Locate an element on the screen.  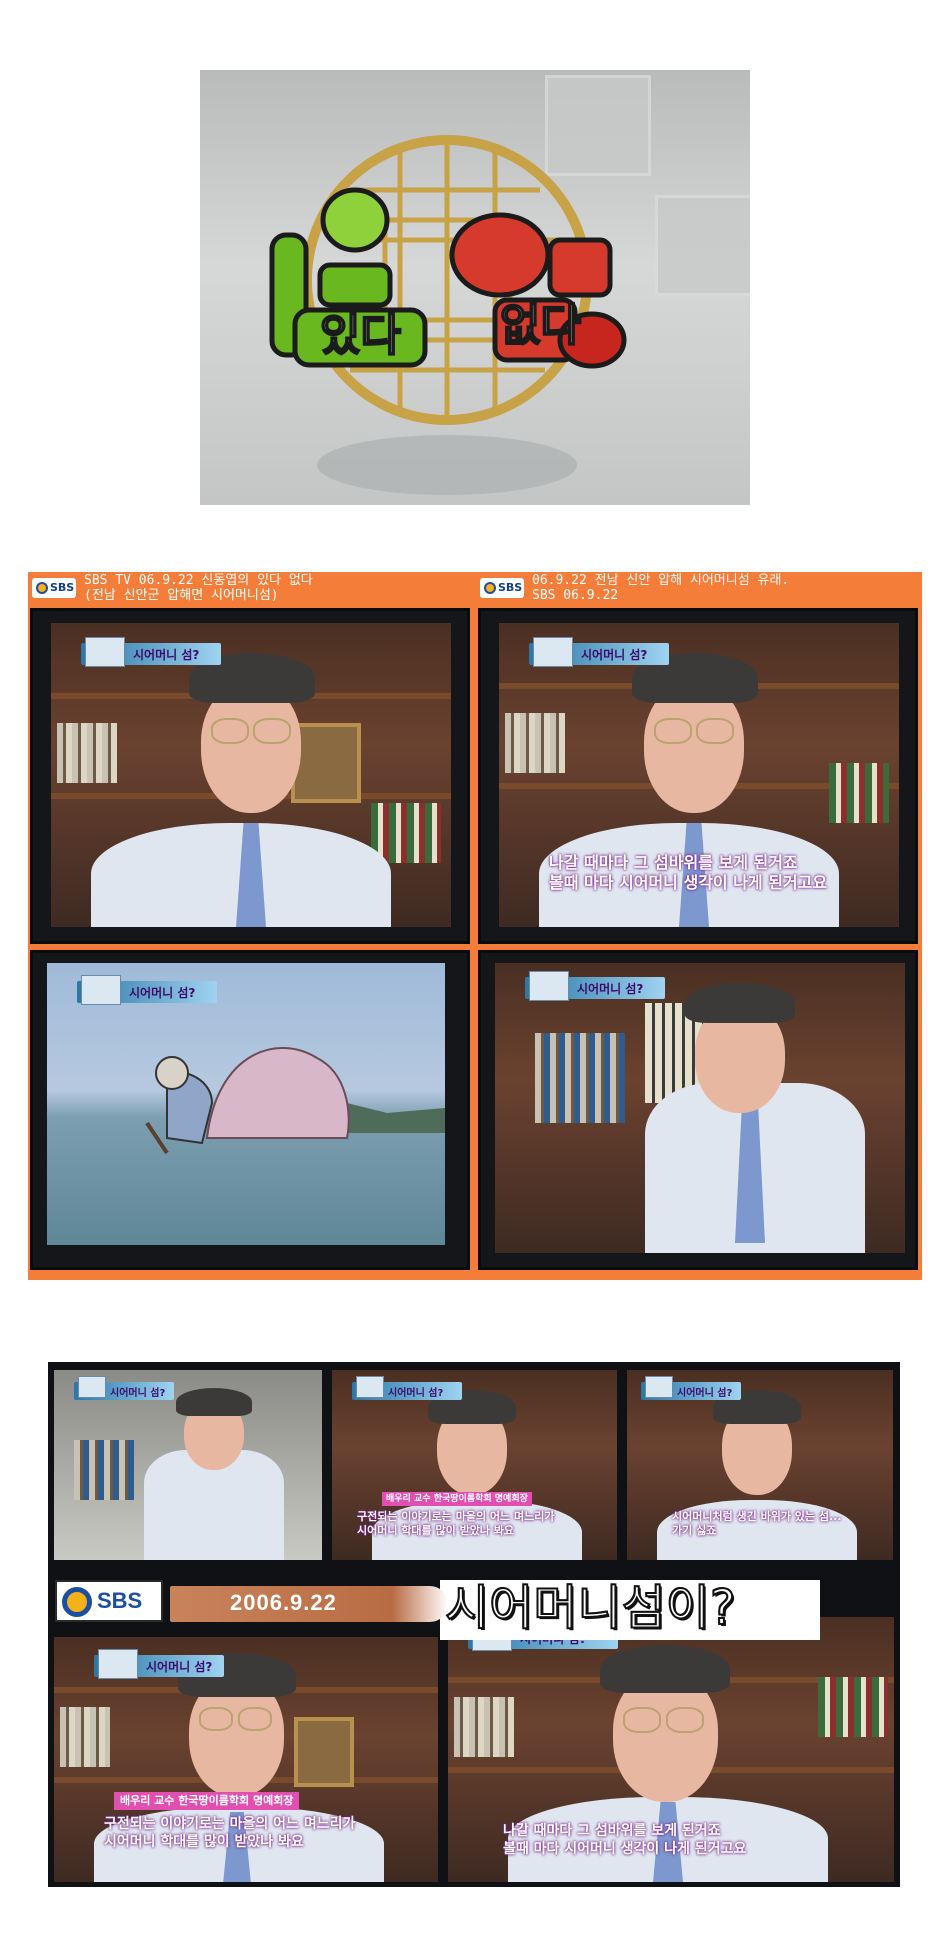
video-still-interview: 시어머니 섬? 시어머니처럼 생긴 바위가 있는 섬... 가기 싫죠 is located at coordinates (760, 1465).